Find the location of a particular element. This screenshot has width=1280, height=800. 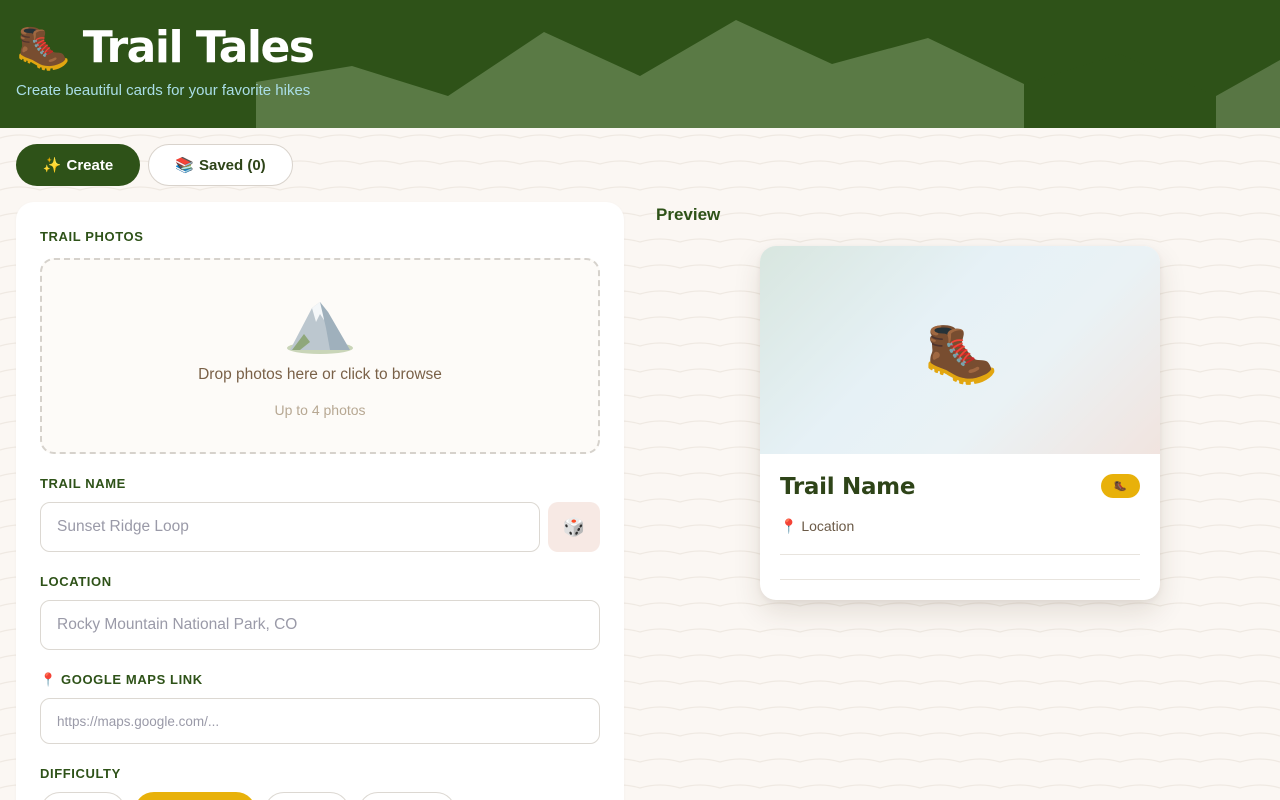

tab-saved: 📚 Saved (0) is located at coordinates (220, 165).